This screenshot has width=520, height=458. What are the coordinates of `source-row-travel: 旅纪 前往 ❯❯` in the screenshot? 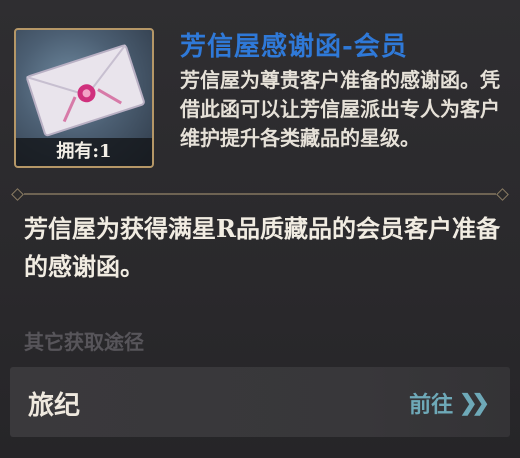 It's located at (260, 402).